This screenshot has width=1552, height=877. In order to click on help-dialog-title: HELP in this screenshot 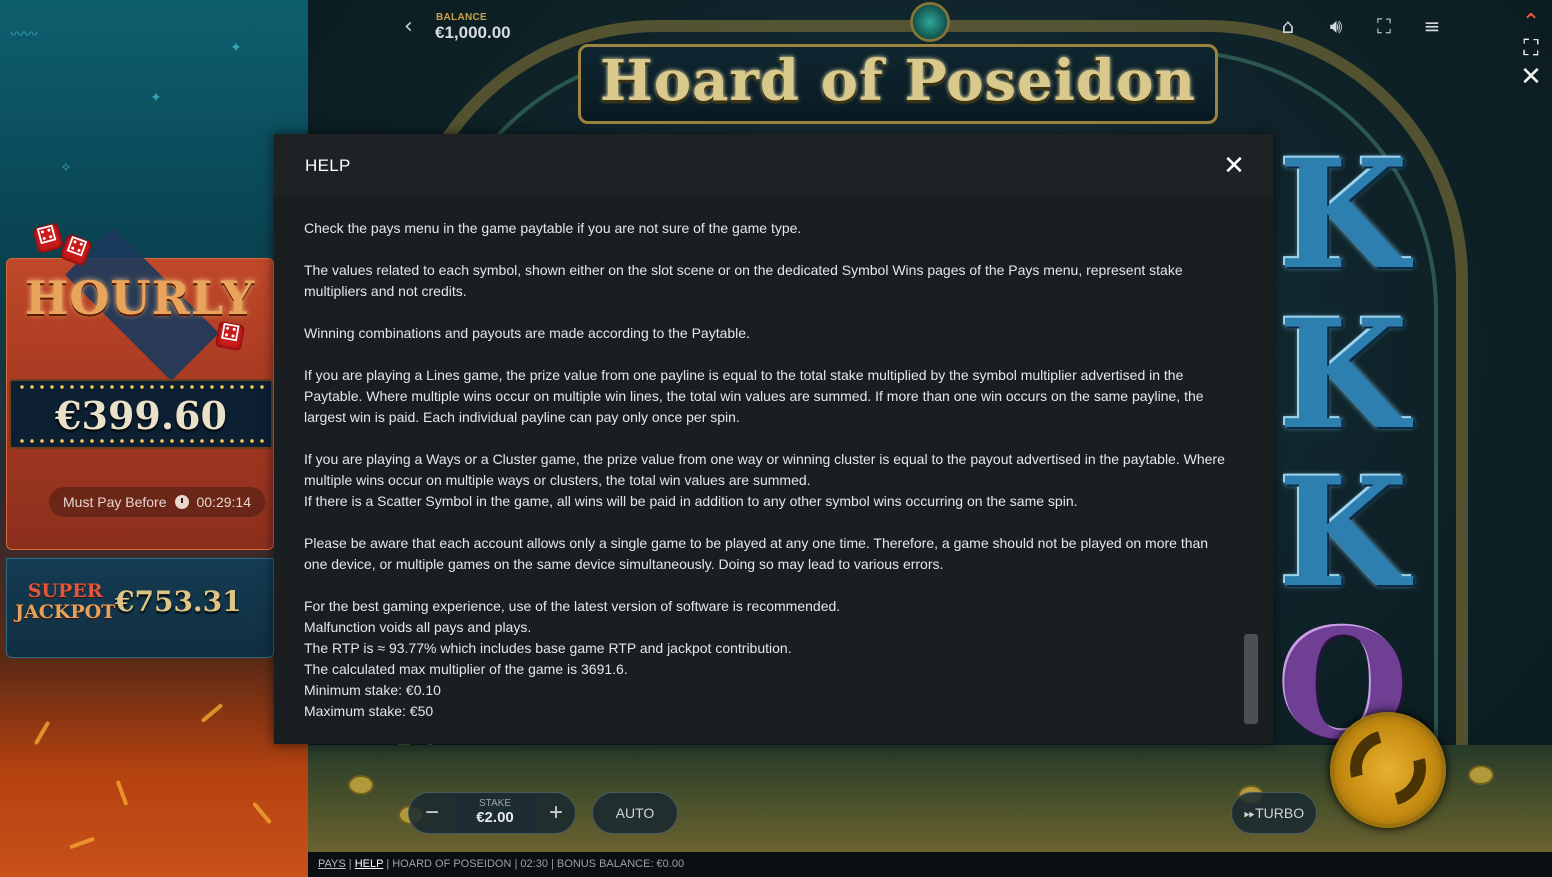, I will do `click(328, 165)`.